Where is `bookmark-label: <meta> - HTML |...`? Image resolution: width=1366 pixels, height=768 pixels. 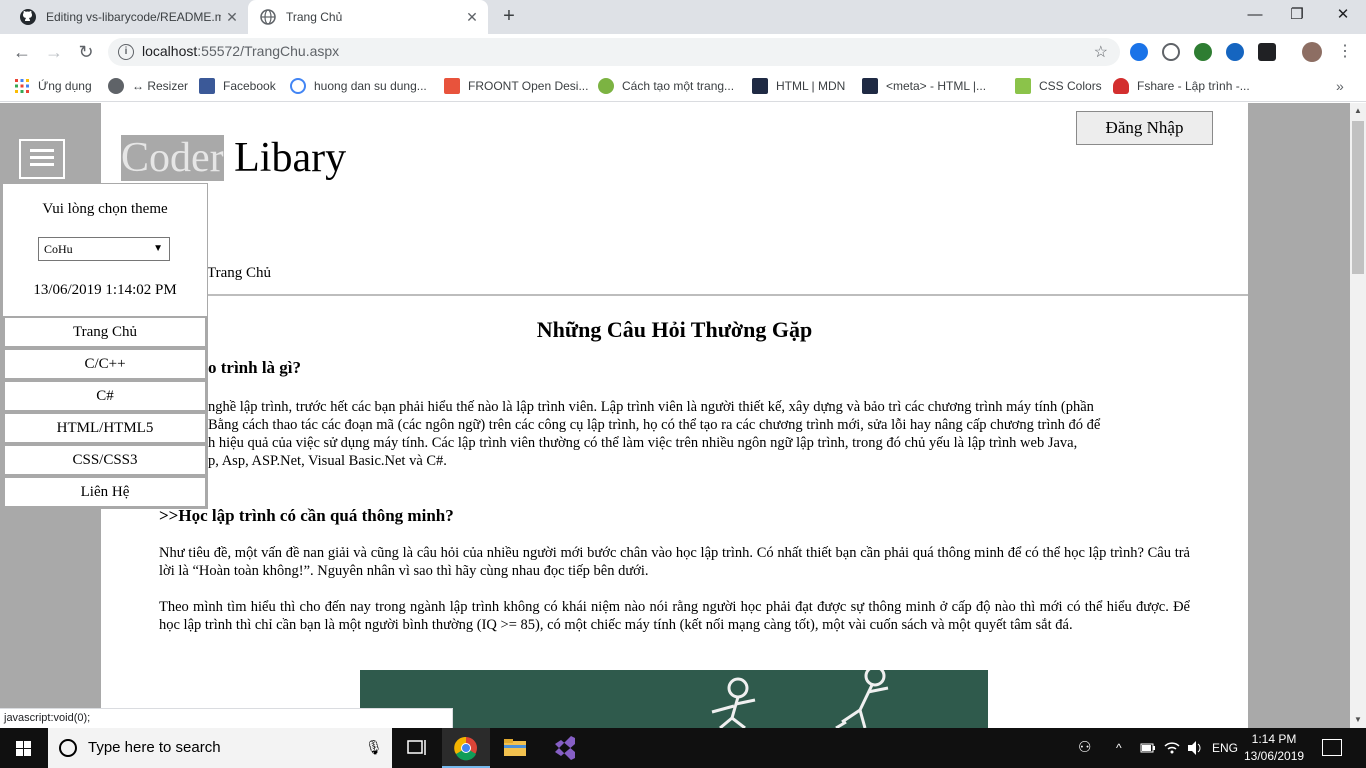 bookmark-label: <meta> - HTML |... is located at coordinates (936, 86).